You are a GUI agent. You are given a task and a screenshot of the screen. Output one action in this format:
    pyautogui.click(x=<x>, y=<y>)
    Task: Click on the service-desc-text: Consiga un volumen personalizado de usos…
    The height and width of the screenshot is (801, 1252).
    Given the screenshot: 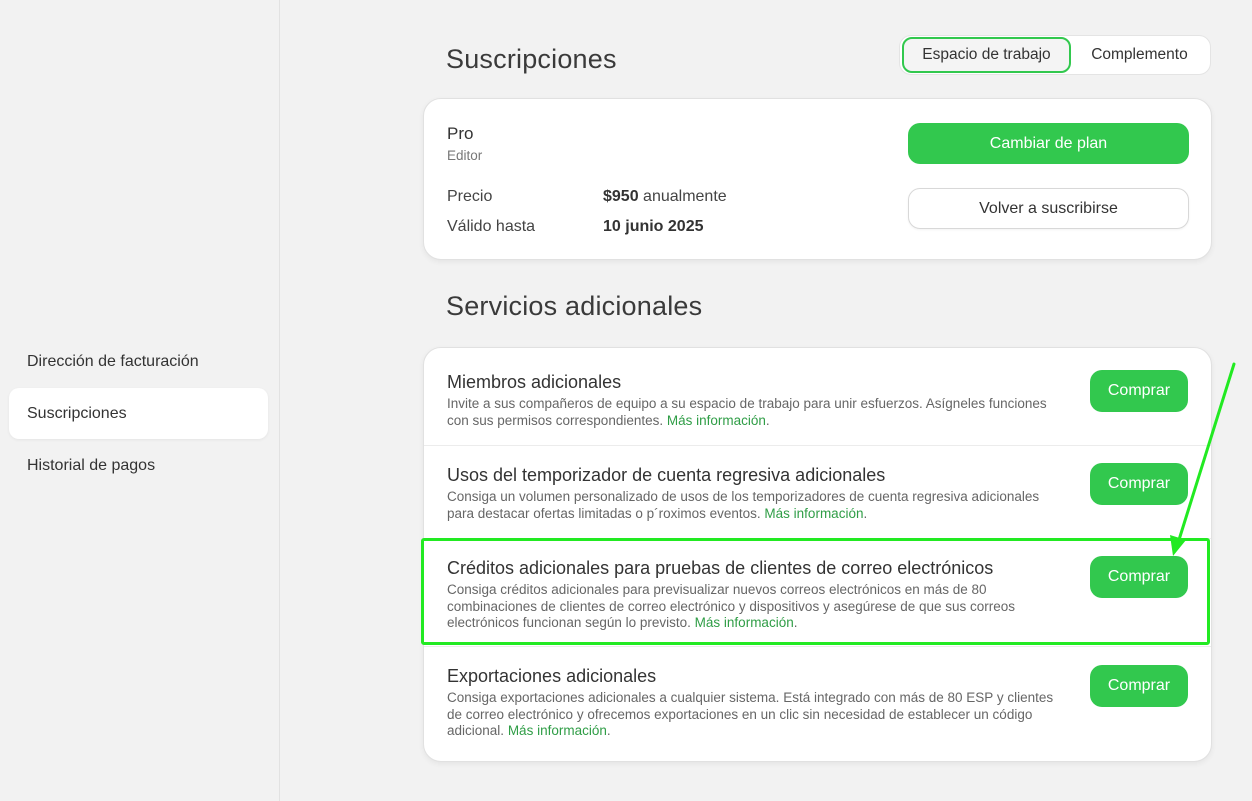 What is the action you would take?
    pyautogui.click(x=743, y=505)
    